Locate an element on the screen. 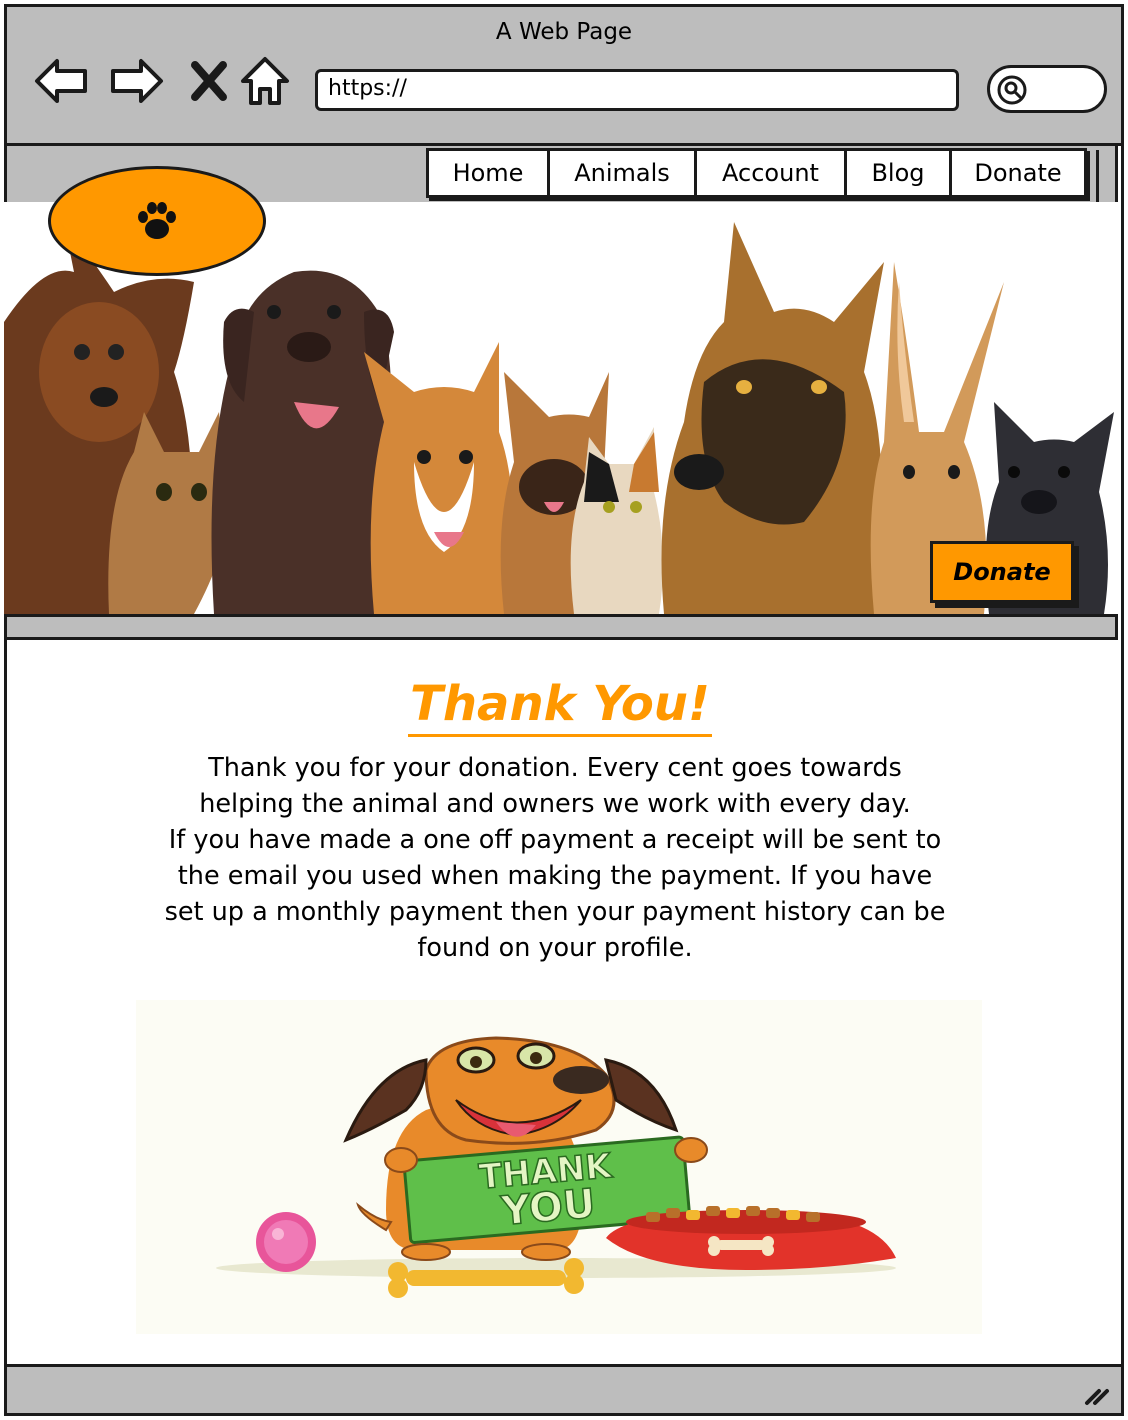 This screenshot has height=1420, width=1128. window-footer is located at coordinates (564, 1390).